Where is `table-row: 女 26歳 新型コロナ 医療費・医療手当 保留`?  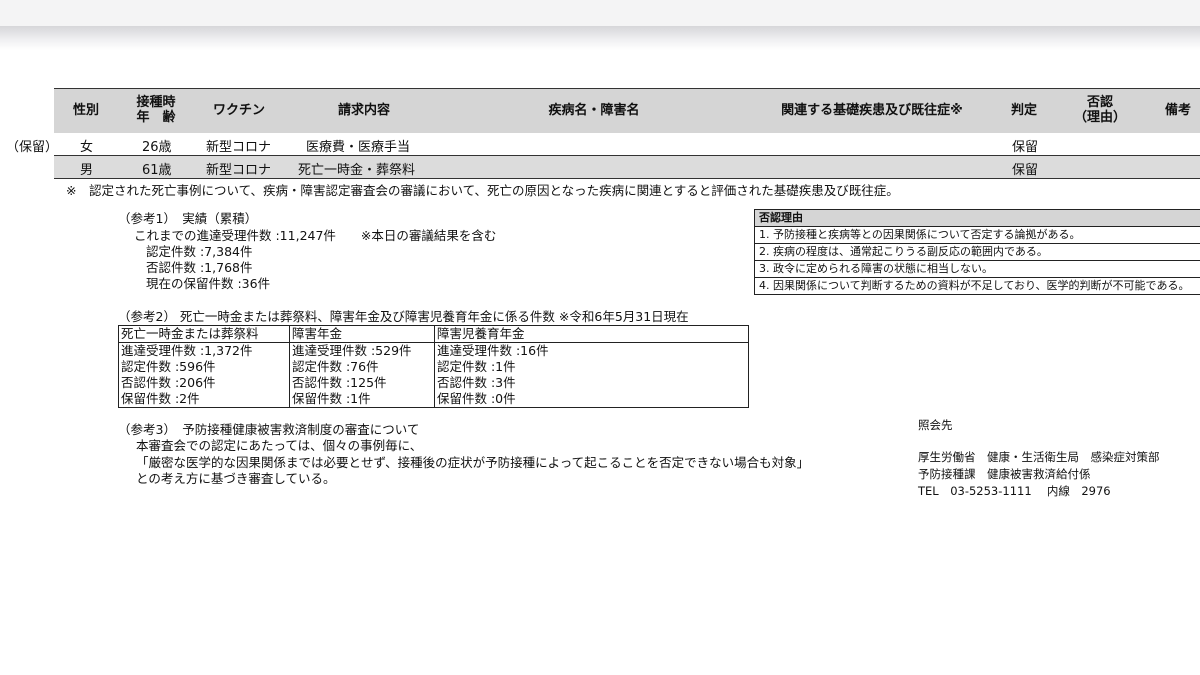 table-row: 女 26歳 新型コロナ 医療費・医療手当 保留 is located at coordinates (627, 144).